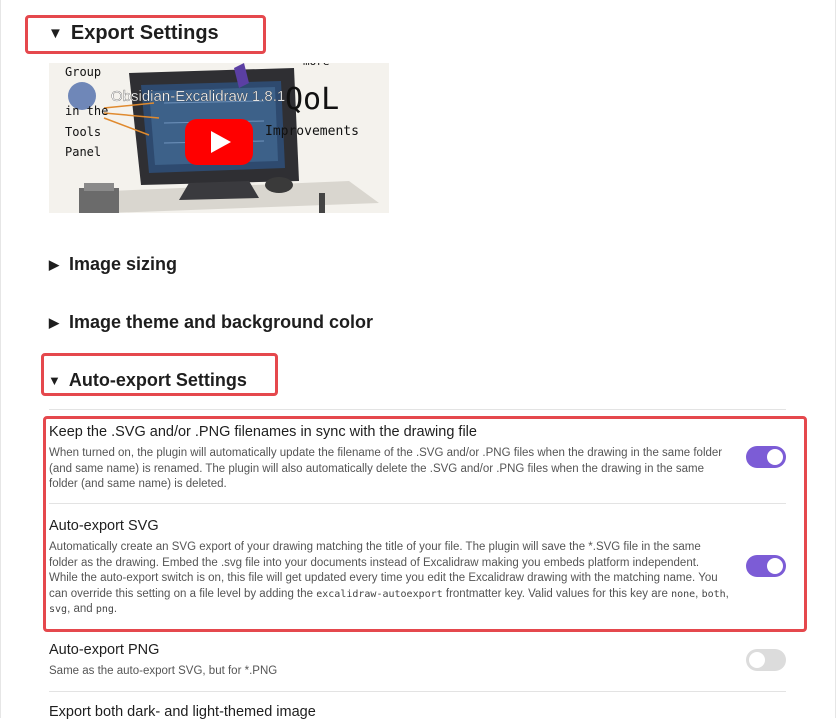 The image size is (839, 720). I want to click on video-overlay-left-1: Group, so click(83, 72).